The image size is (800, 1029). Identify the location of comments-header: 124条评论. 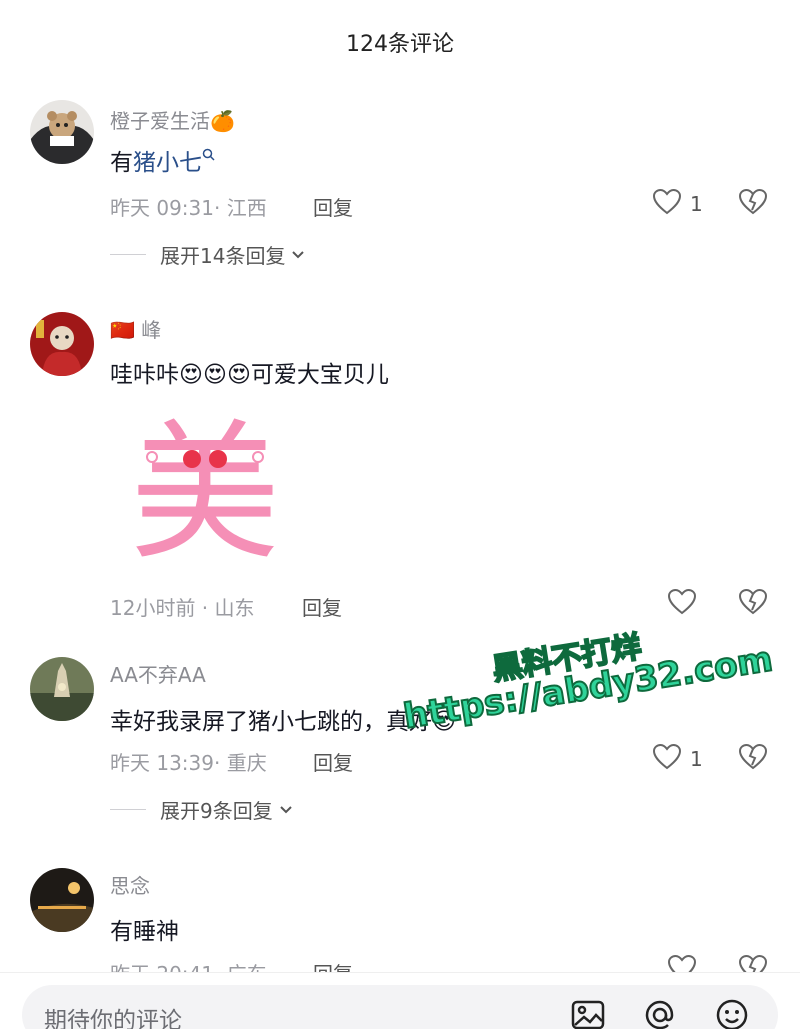
(400, 42).